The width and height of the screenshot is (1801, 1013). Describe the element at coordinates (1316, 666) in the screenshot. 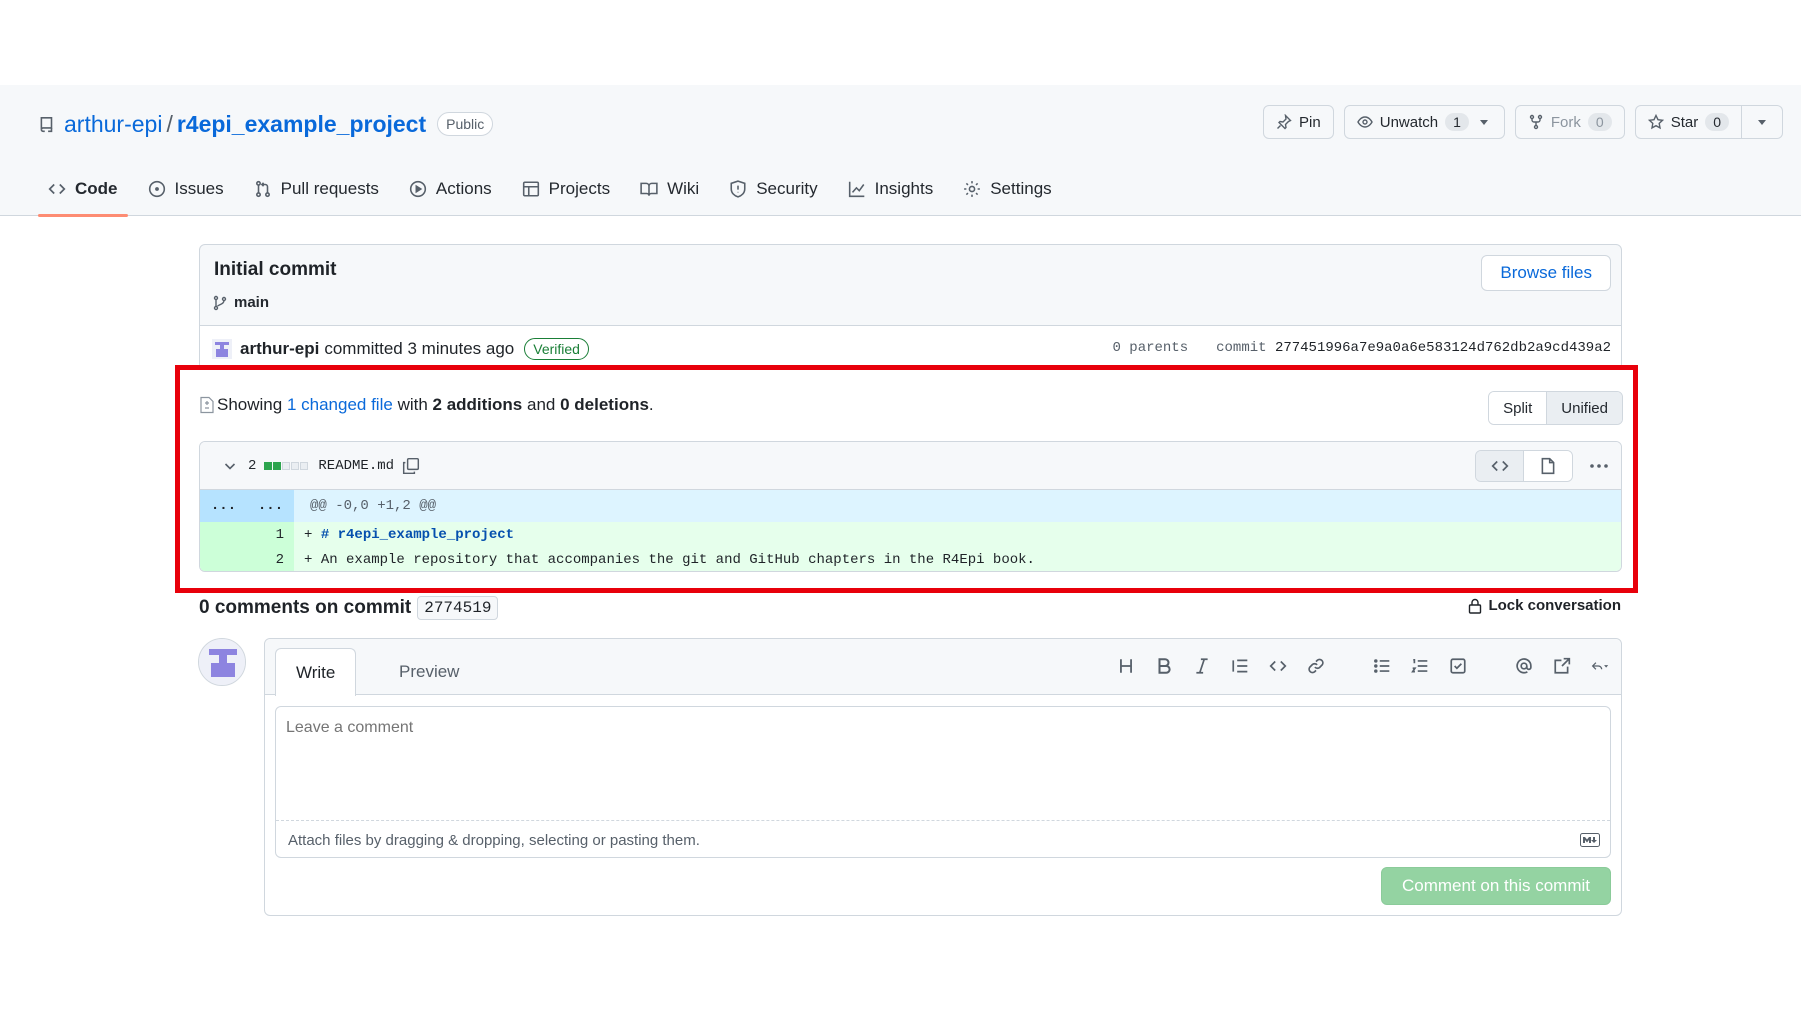

I see `link-icon` at that location.